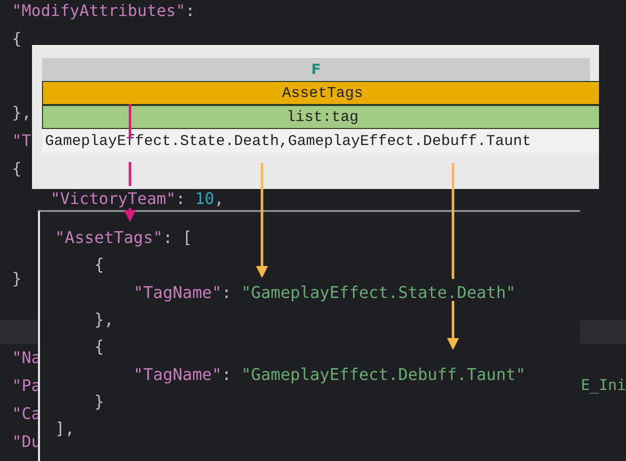 Image resolution: width=626 pixels, height=461 pixels. I want to click on table-cell: GameplayEffect.State.Death,GameplayEffect.Debuff.Taunt, so click(320, 141).